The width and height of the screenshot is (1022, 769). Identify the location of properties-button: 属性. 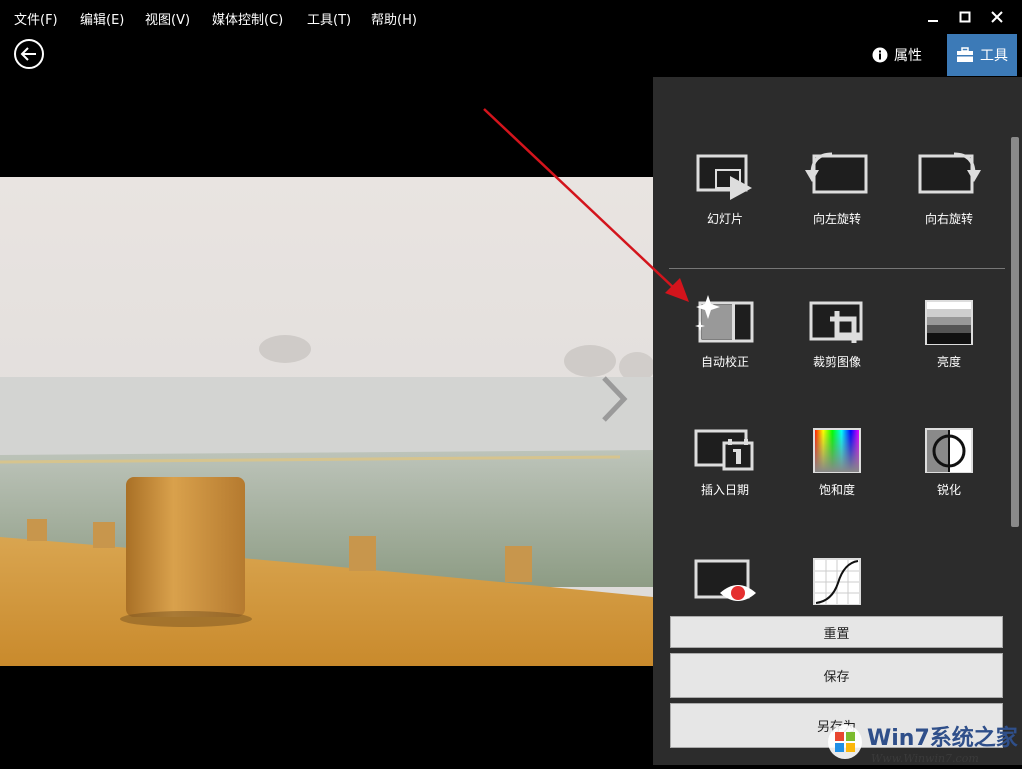
(906, 55).